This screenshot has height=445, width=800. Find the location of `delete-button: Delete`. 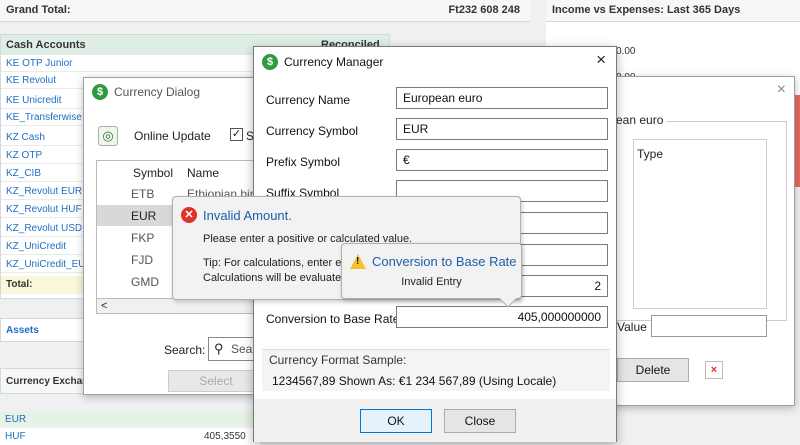

delete-button: Delete is located at coordinates (653, 370).